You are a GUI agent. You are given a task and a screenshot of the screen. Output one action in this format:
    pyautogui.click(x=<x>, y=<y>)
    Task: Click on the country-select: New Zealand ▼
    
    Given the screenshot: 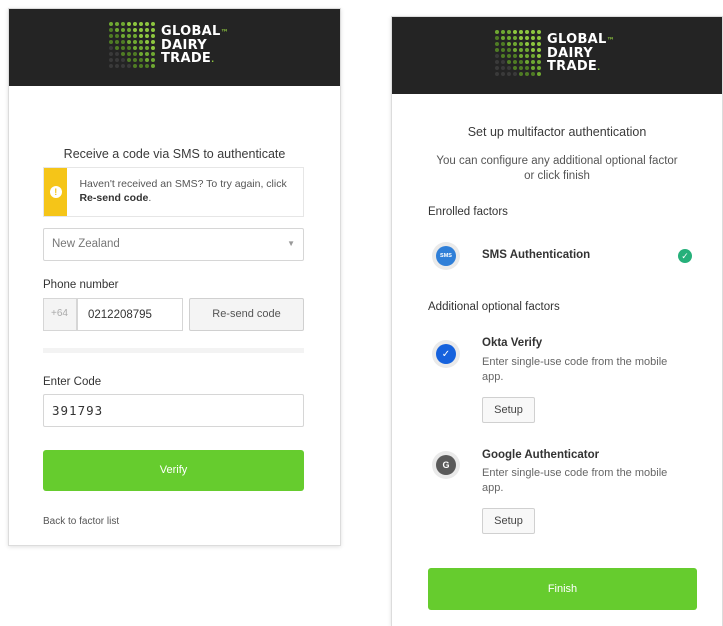 What is the action you would take?
    pyautogui.click(x=173, y=244)
    